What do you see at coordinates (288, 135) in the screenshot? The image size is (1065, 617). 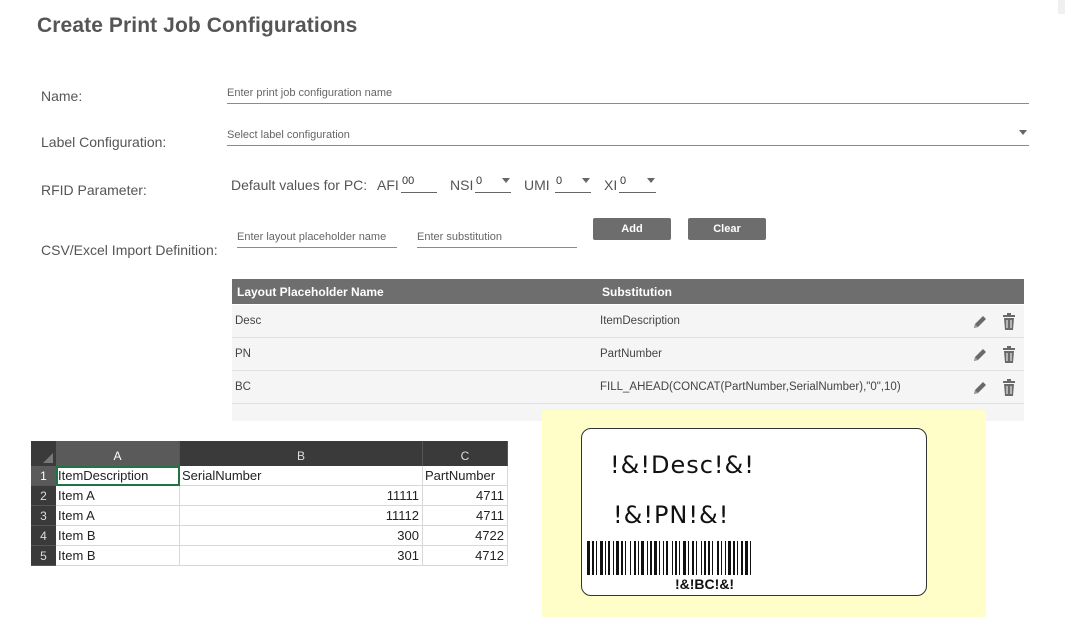 I see `label-configuration-placeholder: Select label configuration` at bounding box center [288, 135].